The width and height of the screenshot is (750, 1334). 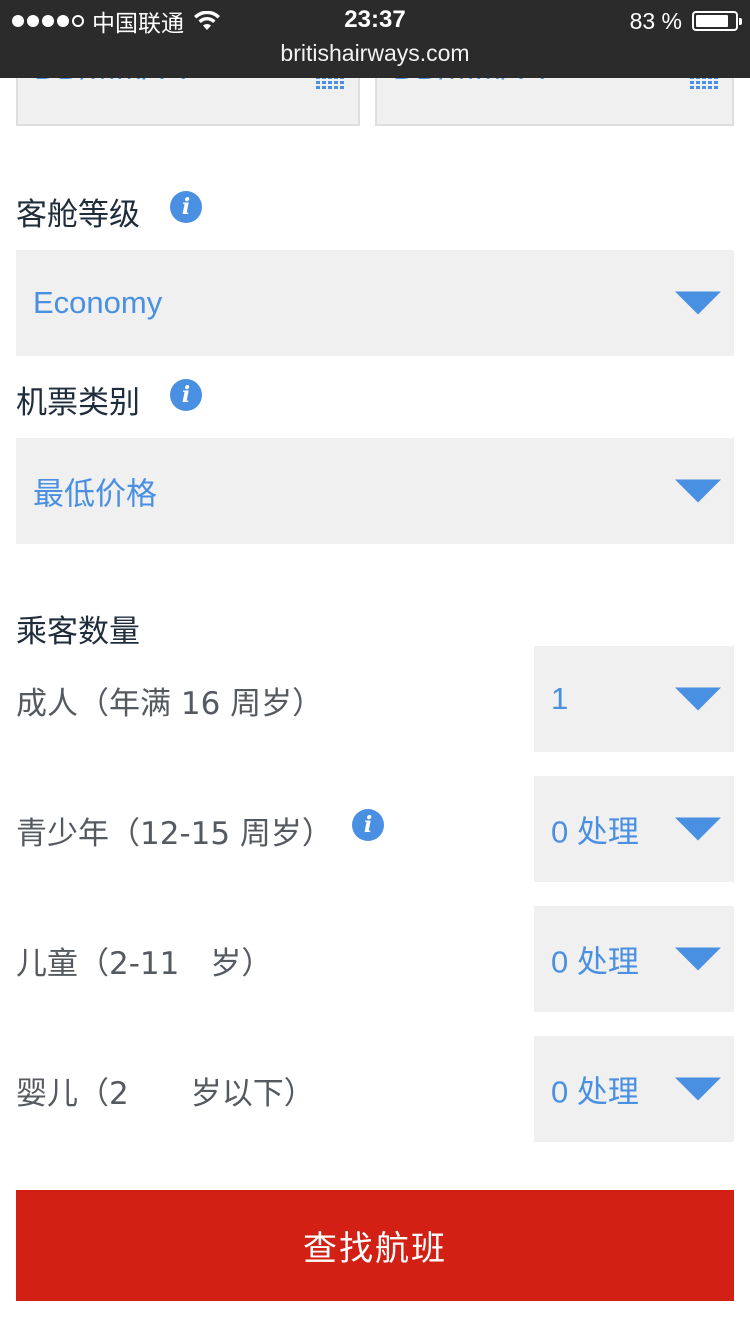 I want to click on adults-label: 成人（年满 16 周岁）, so click(x=170, y=704).